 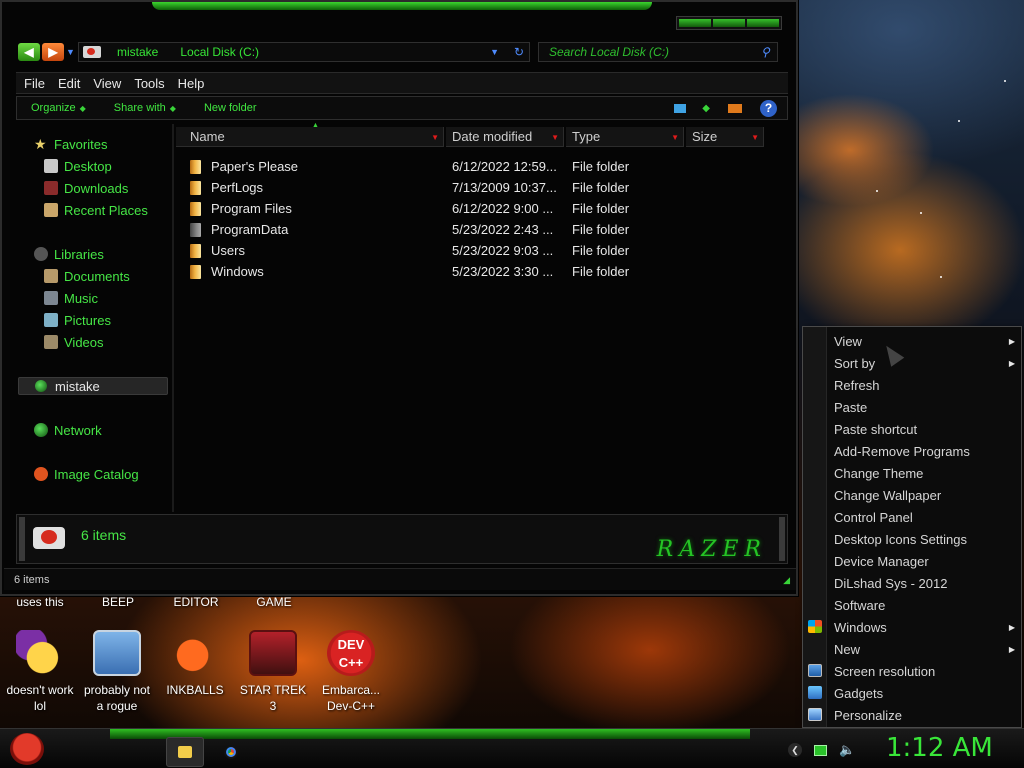 I want to click on volume-icon: 🔈, so click(x=847, y=750).